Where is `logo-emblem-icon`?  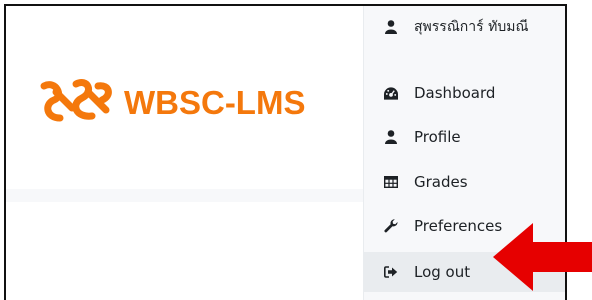 logo-emblem-icon is located at coordinates (76, 100).